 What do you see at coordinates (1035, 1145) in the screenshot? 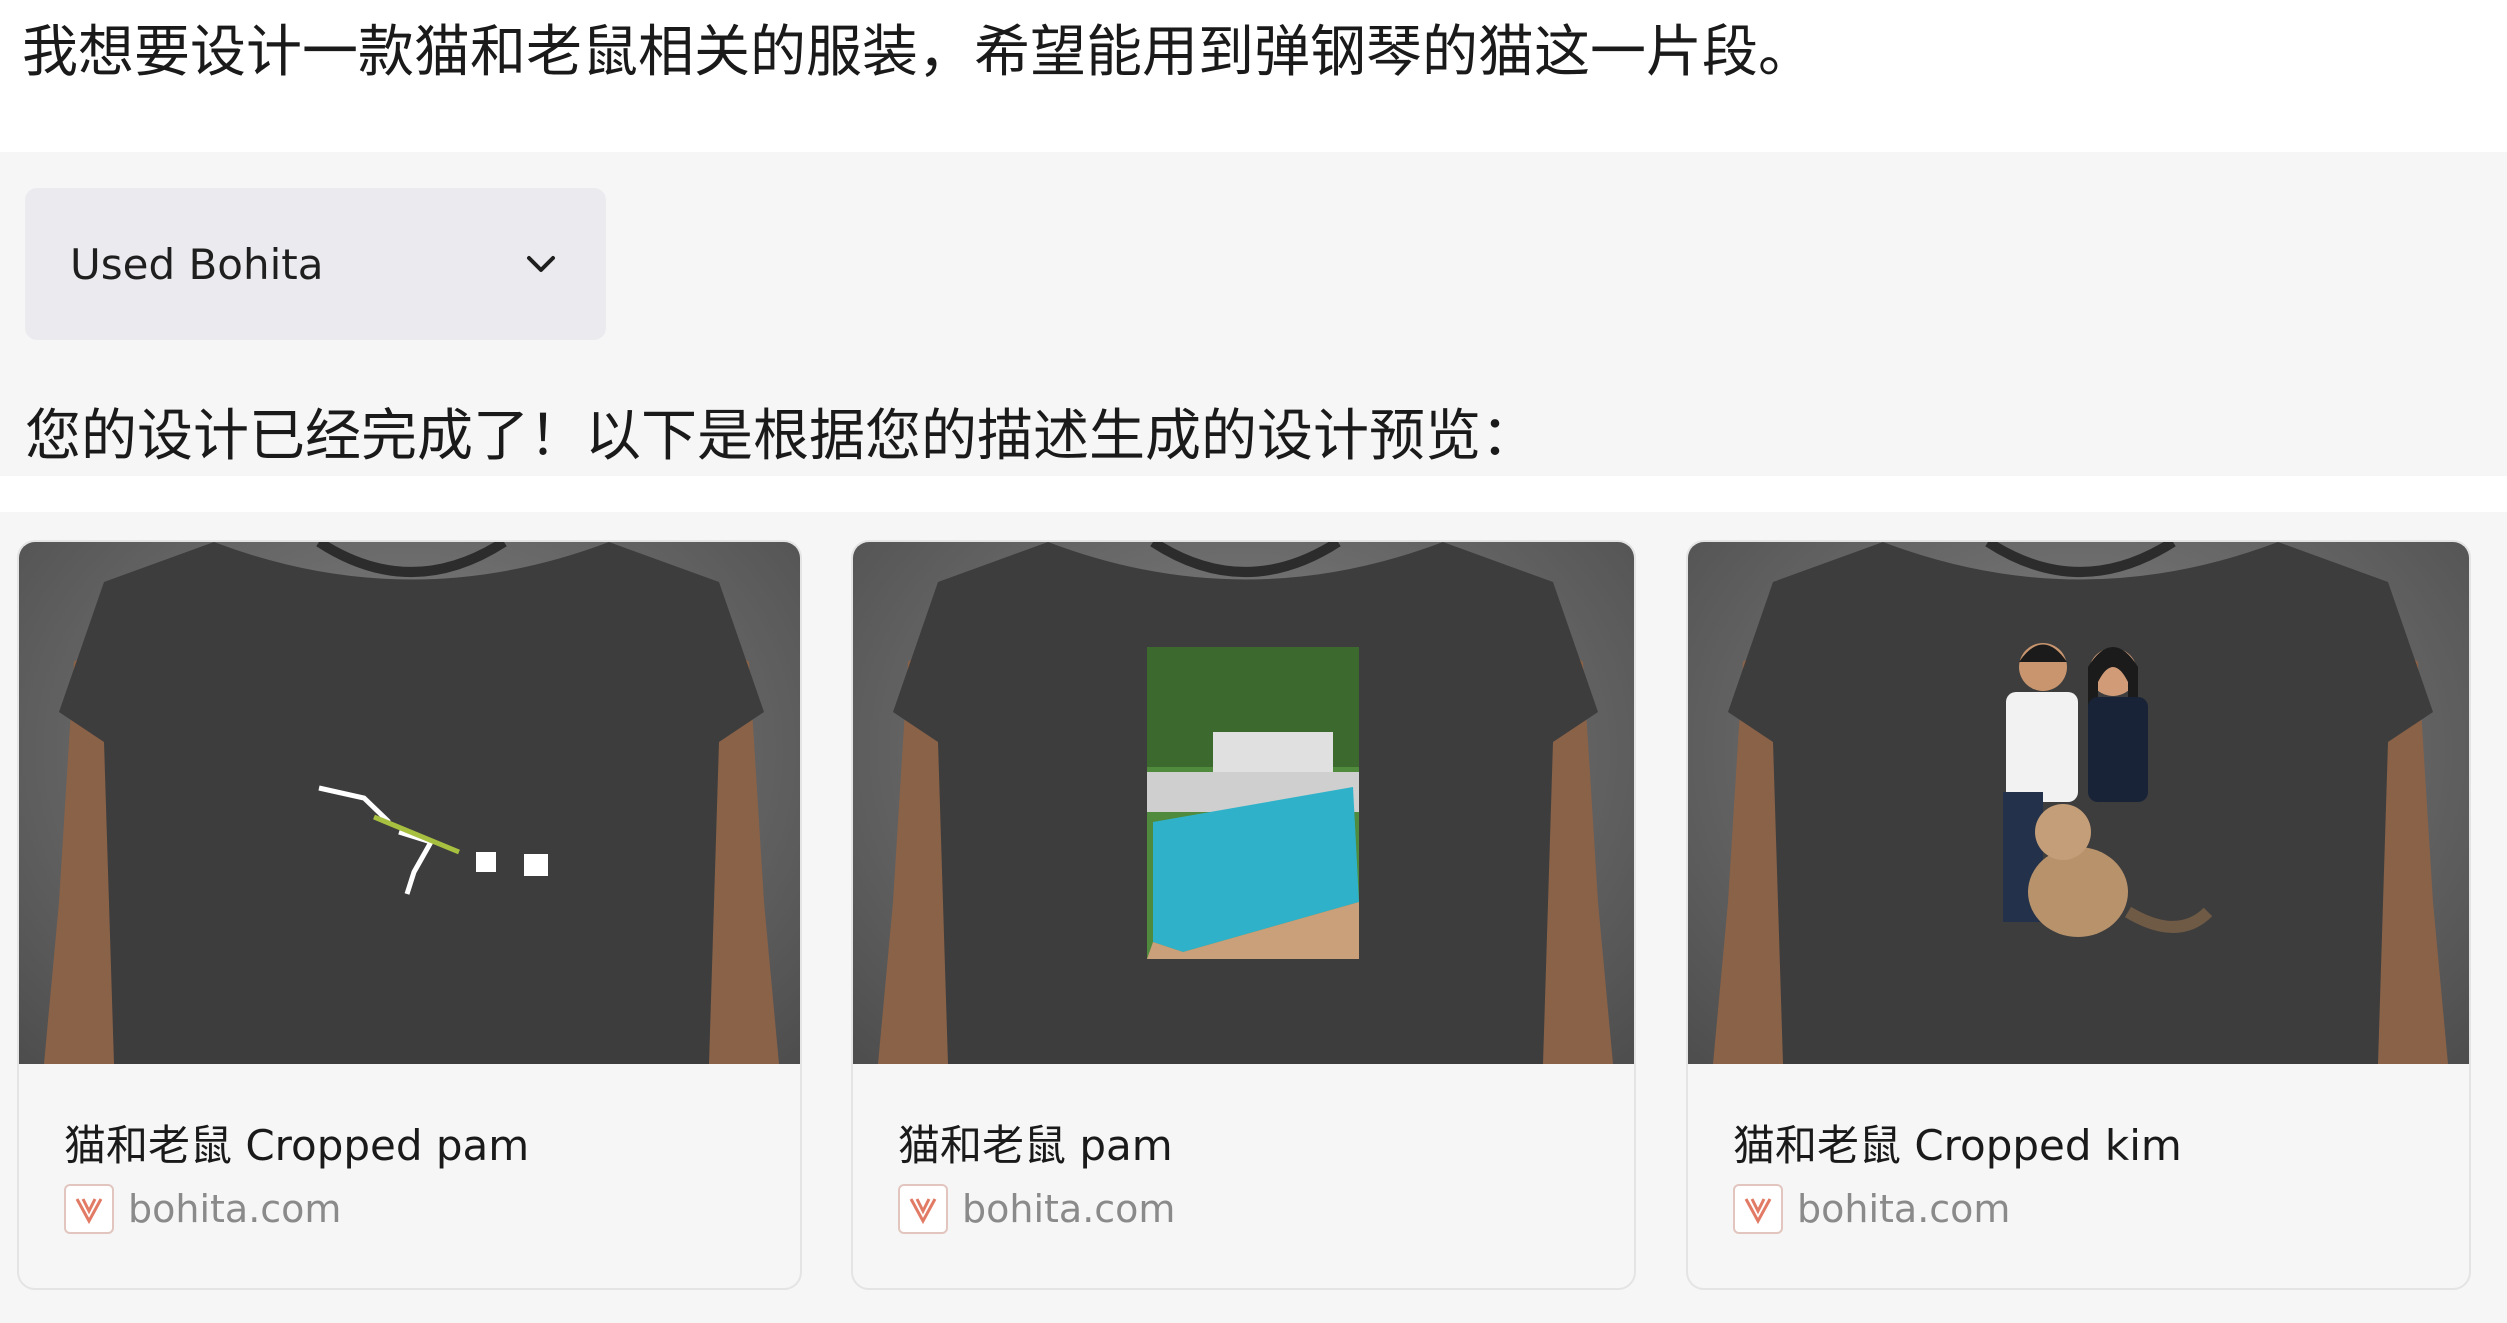
I see `card-title: 猫和老鼠 pam` at bounding box center [1035, 1145].